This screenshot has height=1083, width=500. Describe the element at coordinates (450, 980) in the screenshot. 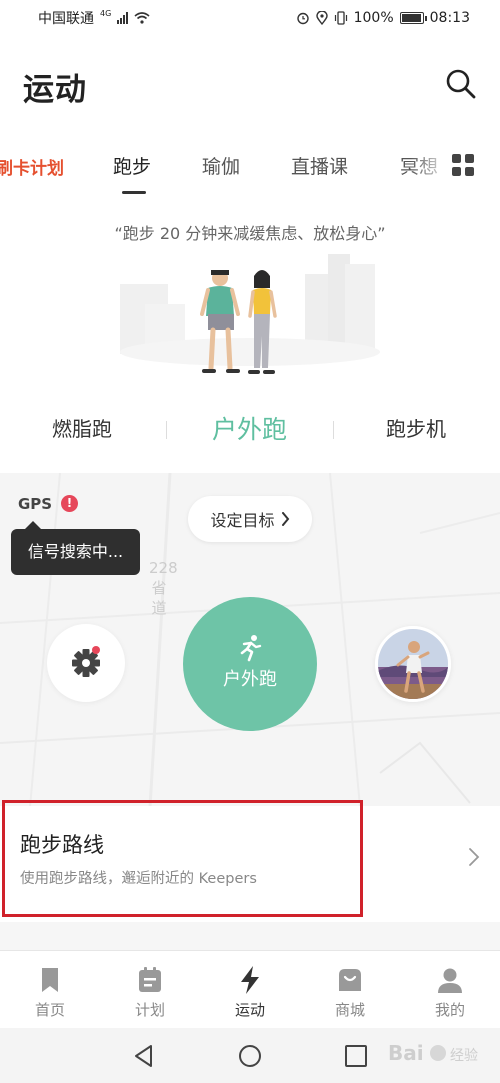

I see `person-icon` at that location.